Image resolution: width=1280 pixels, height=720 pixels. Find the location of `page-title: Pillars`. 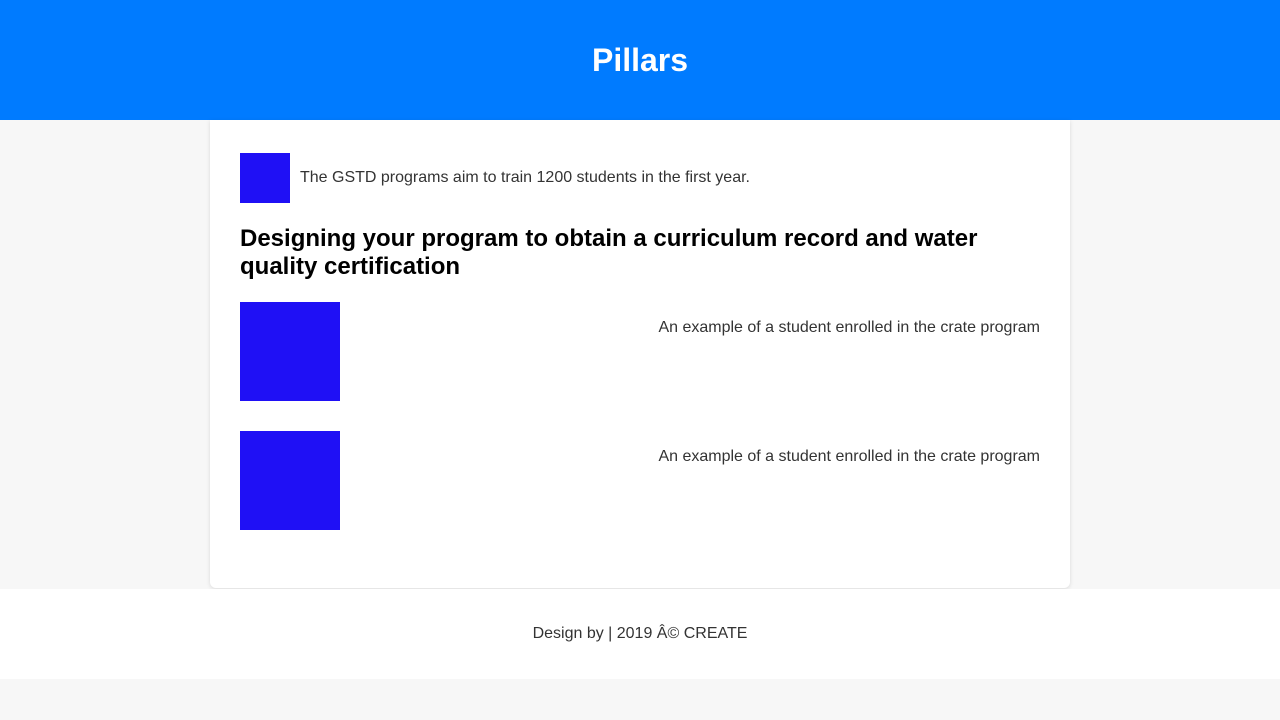

page-title: Pillars is located at coordinates (640, 59).